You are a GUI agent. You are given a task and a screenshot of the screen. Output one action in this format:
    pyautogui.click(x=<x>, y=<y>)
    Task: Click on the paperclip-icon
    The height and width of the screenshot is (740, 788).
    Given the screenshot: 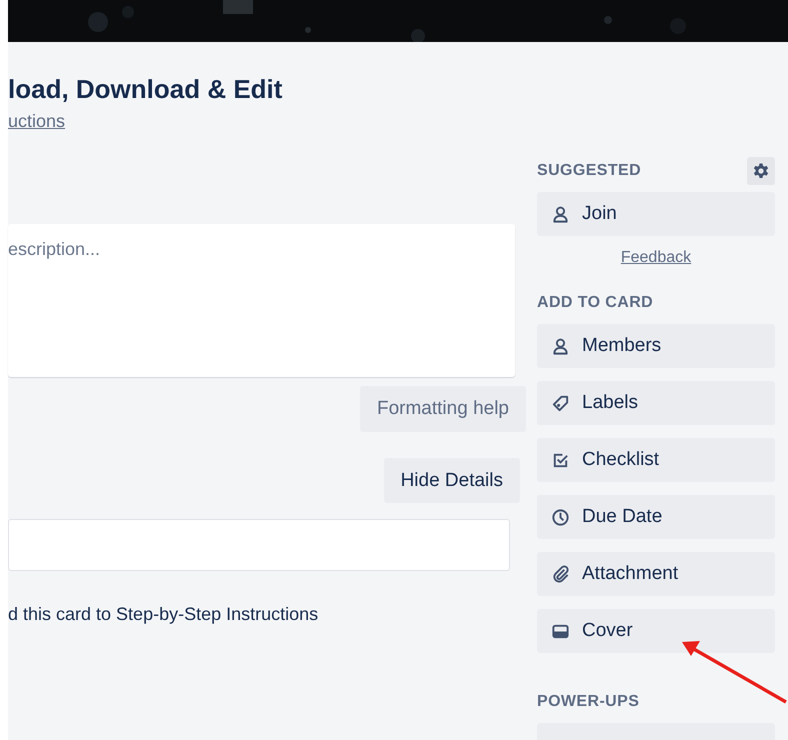 What is the action you would take?
    pyautogui.click(x=560, y=574)
    